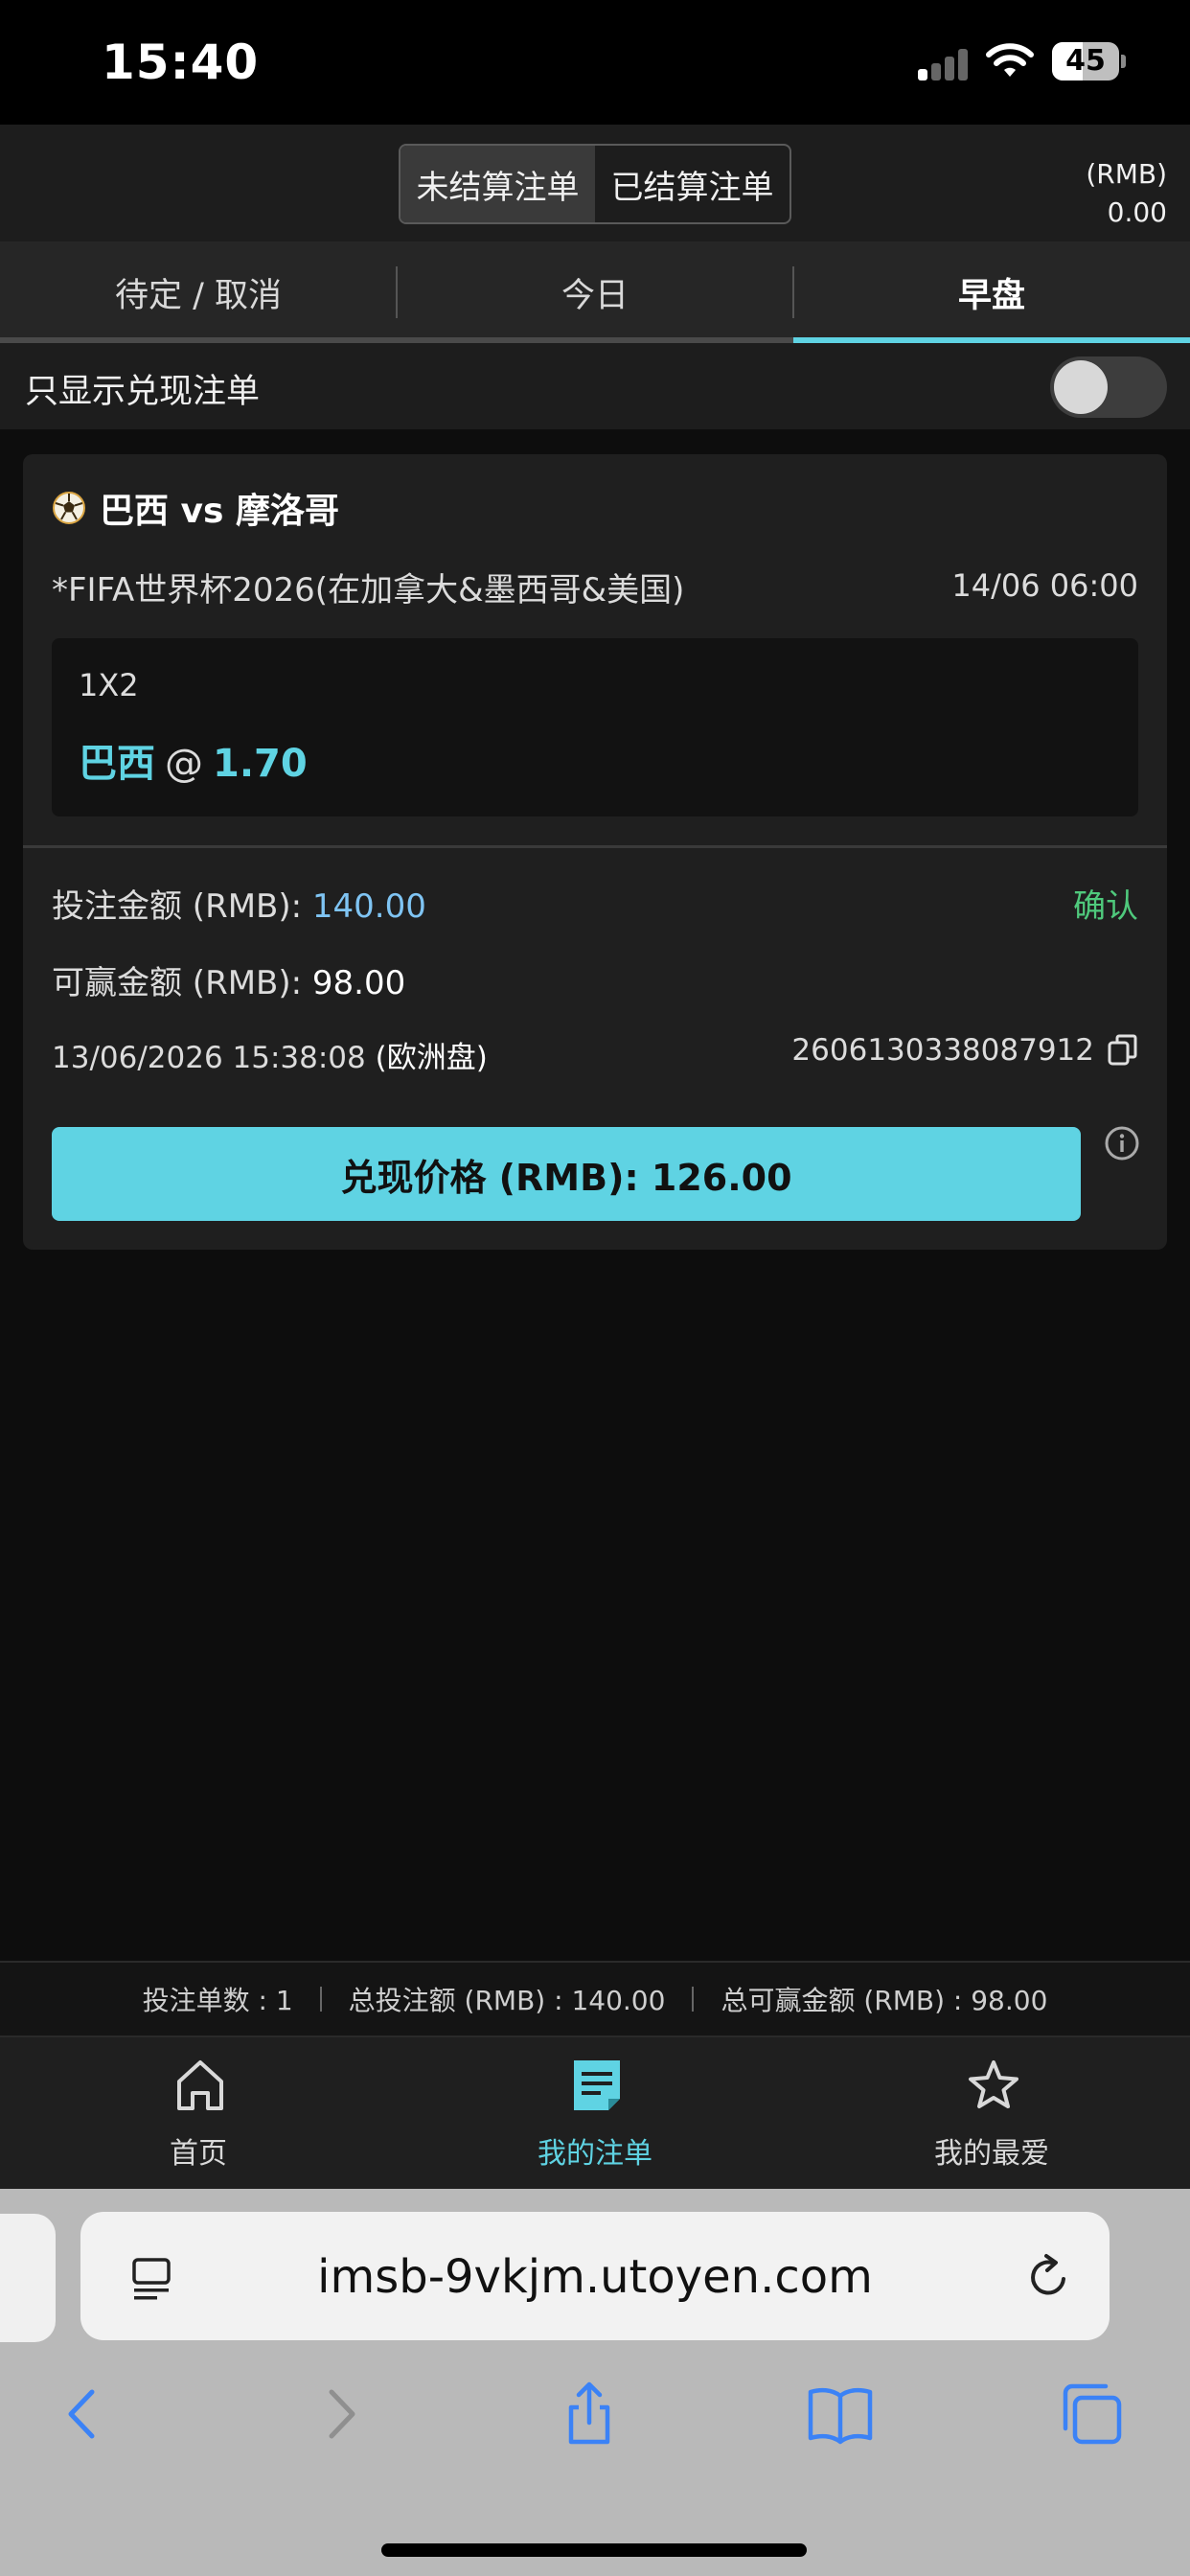  I want to click on previous-tab-peek, so click(28, 2278).